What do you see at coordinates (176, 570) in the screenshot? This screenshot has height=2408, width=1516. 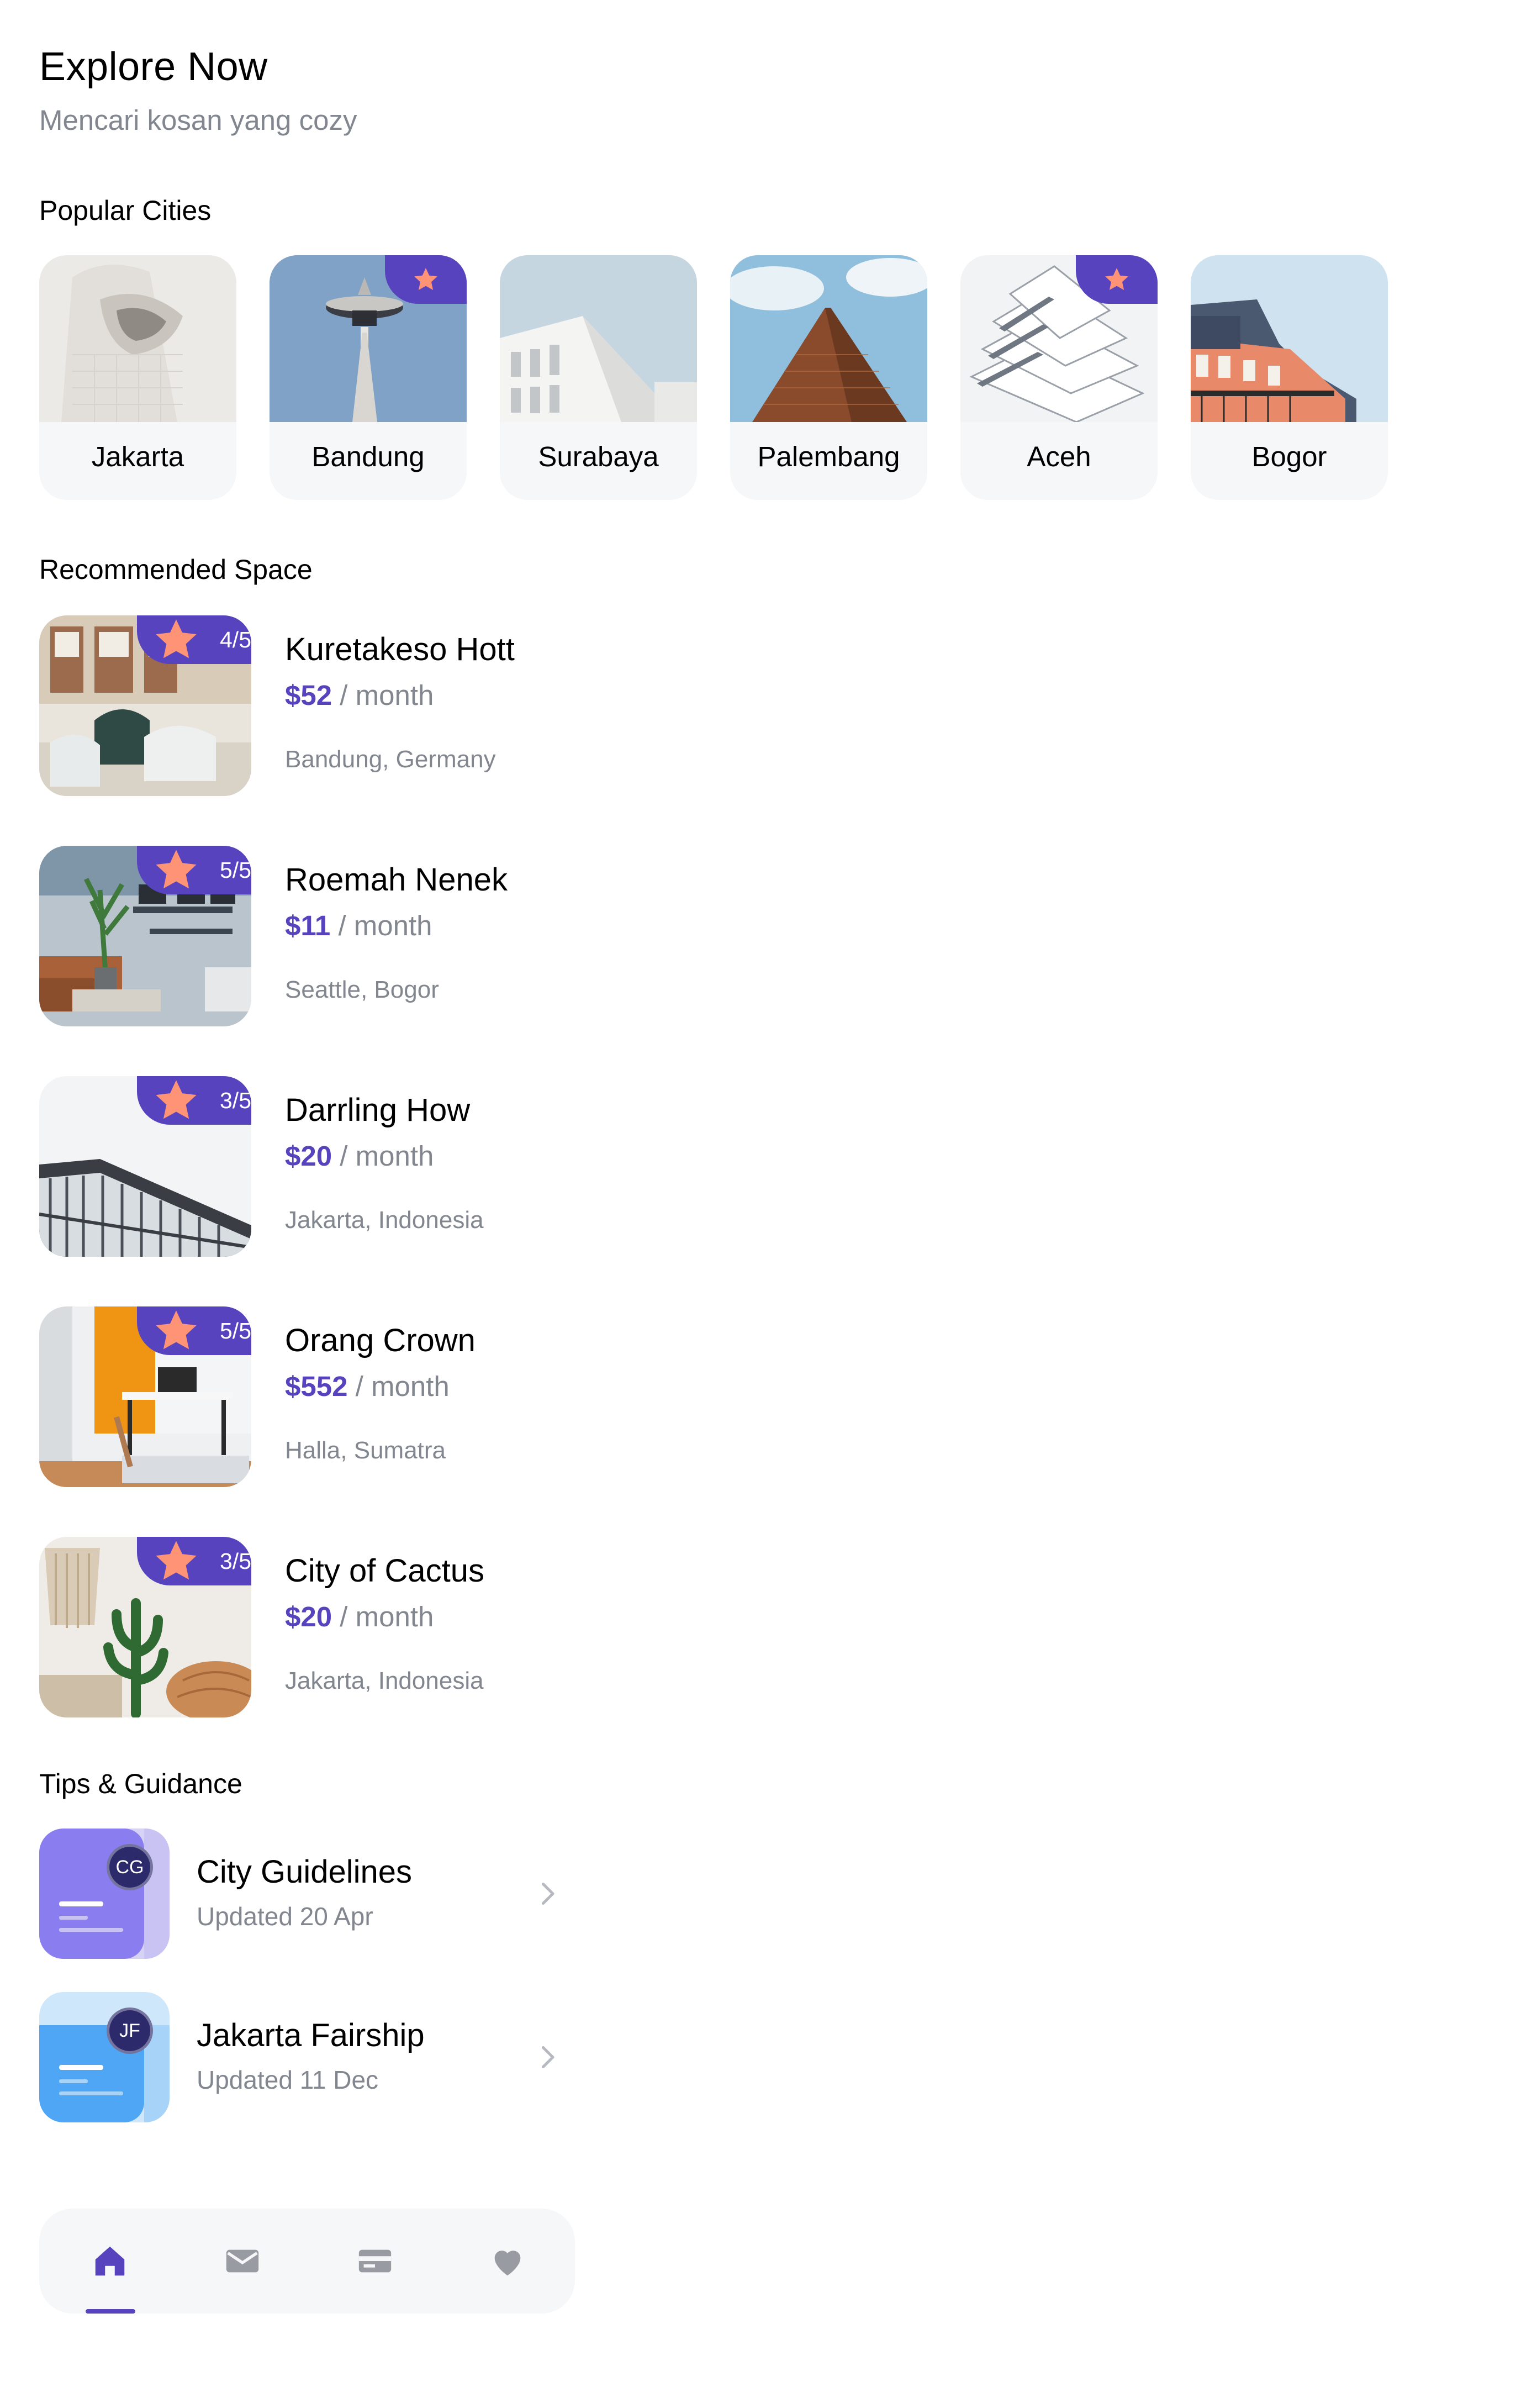 I see `recommended-space-title: Recommended Space` at bounding box center [176, 570].